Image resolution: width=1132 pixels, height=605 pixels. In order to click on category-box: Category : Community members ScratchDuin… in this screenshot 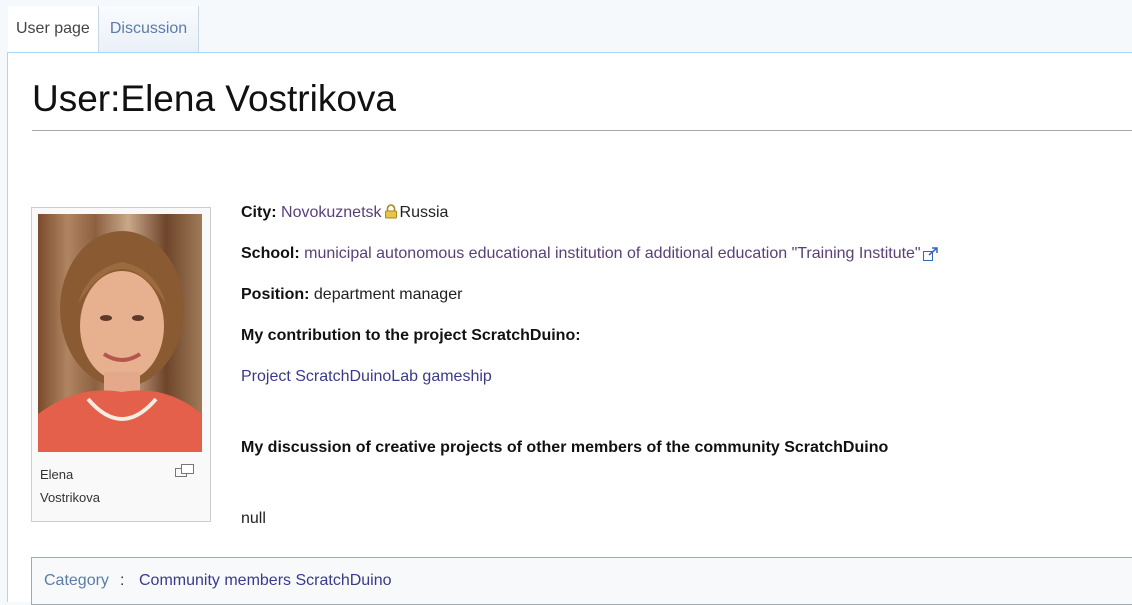, I will do `click(581, 581)`.